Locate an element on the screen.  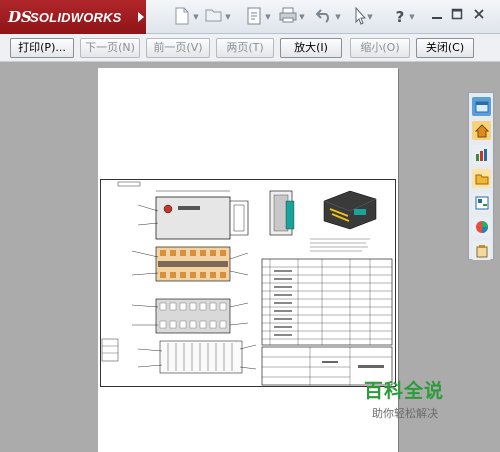
task-pane-tabs is located at coordinates (481, 176).